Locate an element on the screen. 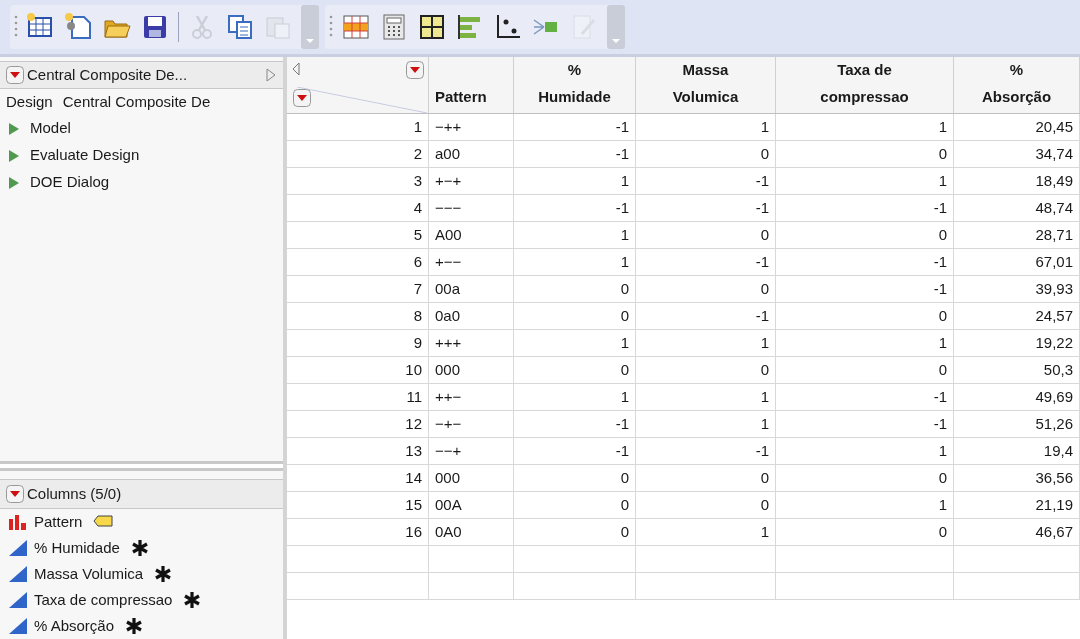  row-number: 1 is located at coordinates (417, 126).